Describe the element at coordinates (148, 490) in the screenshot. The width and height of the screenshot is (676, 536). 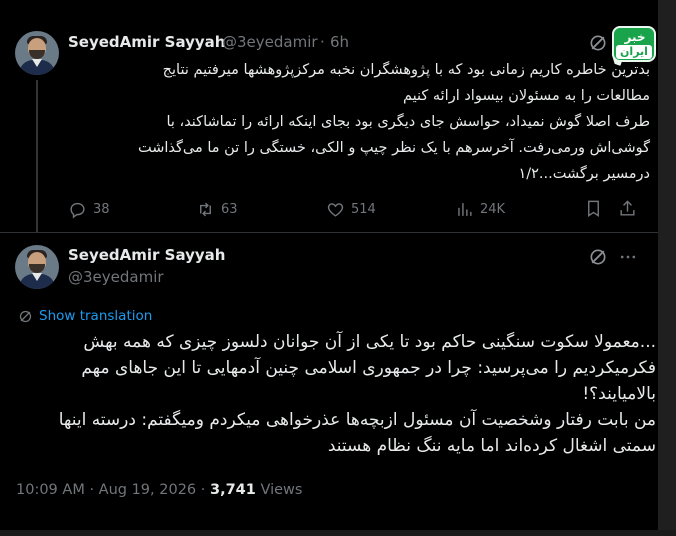
I see `post-timestamp-date: Aug 19, 2026` at that location.